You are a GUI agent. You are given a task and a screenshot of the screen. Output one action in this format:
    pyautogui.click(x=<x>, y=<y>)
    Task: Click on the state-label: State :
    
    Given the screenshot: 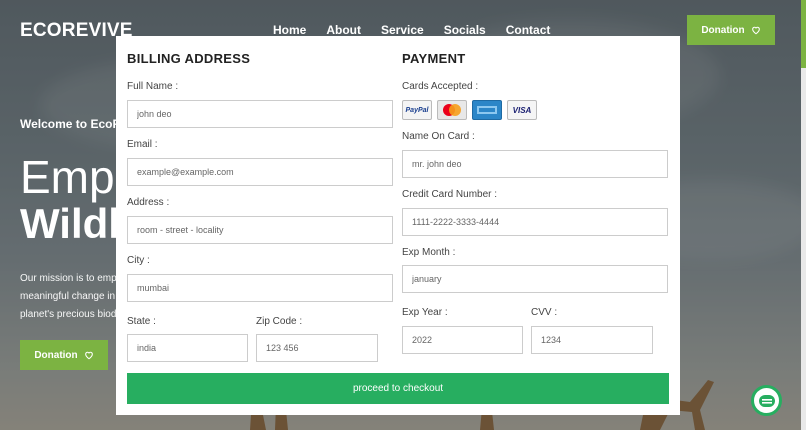 What is the action you would take?
    pyautogui.click(x=141, y=321)
    